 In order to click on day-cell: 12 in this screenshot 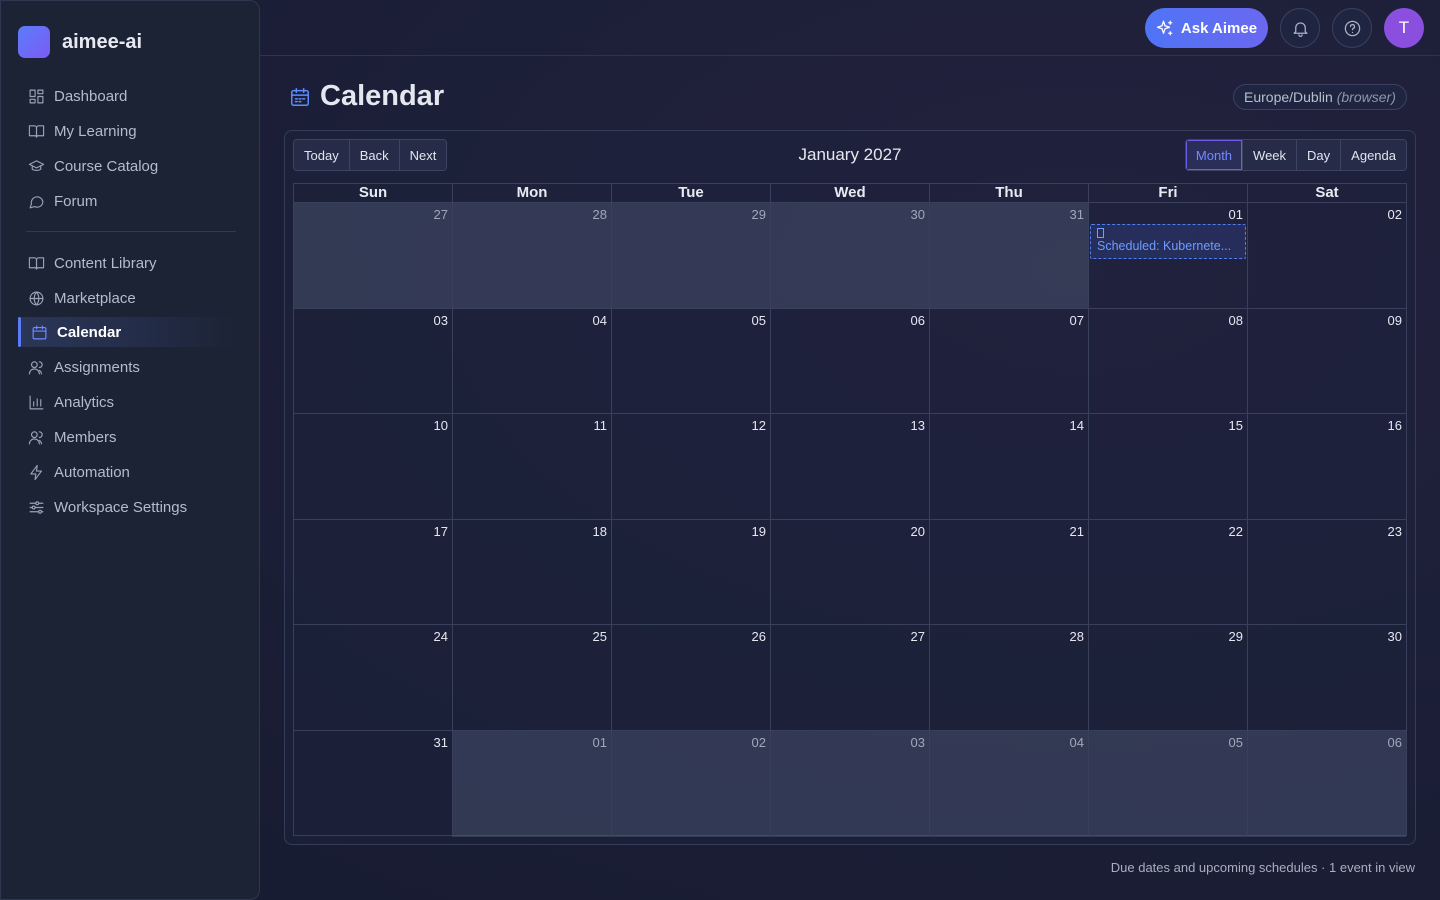, I will do `click(691, 466)`.